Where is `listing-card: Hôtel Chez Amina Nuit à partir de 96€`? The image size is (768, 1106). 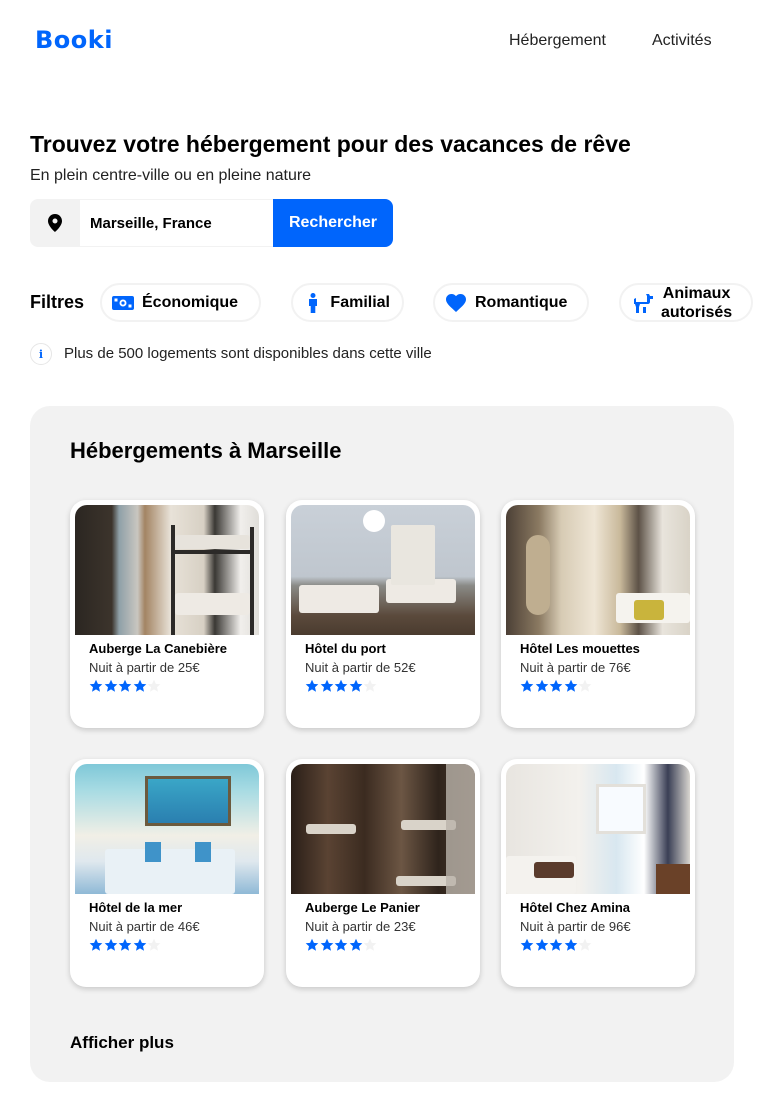 listing-card: Hôtel Chez Amina Nuit à partir de 96€ is located at coordinates (598, 873).